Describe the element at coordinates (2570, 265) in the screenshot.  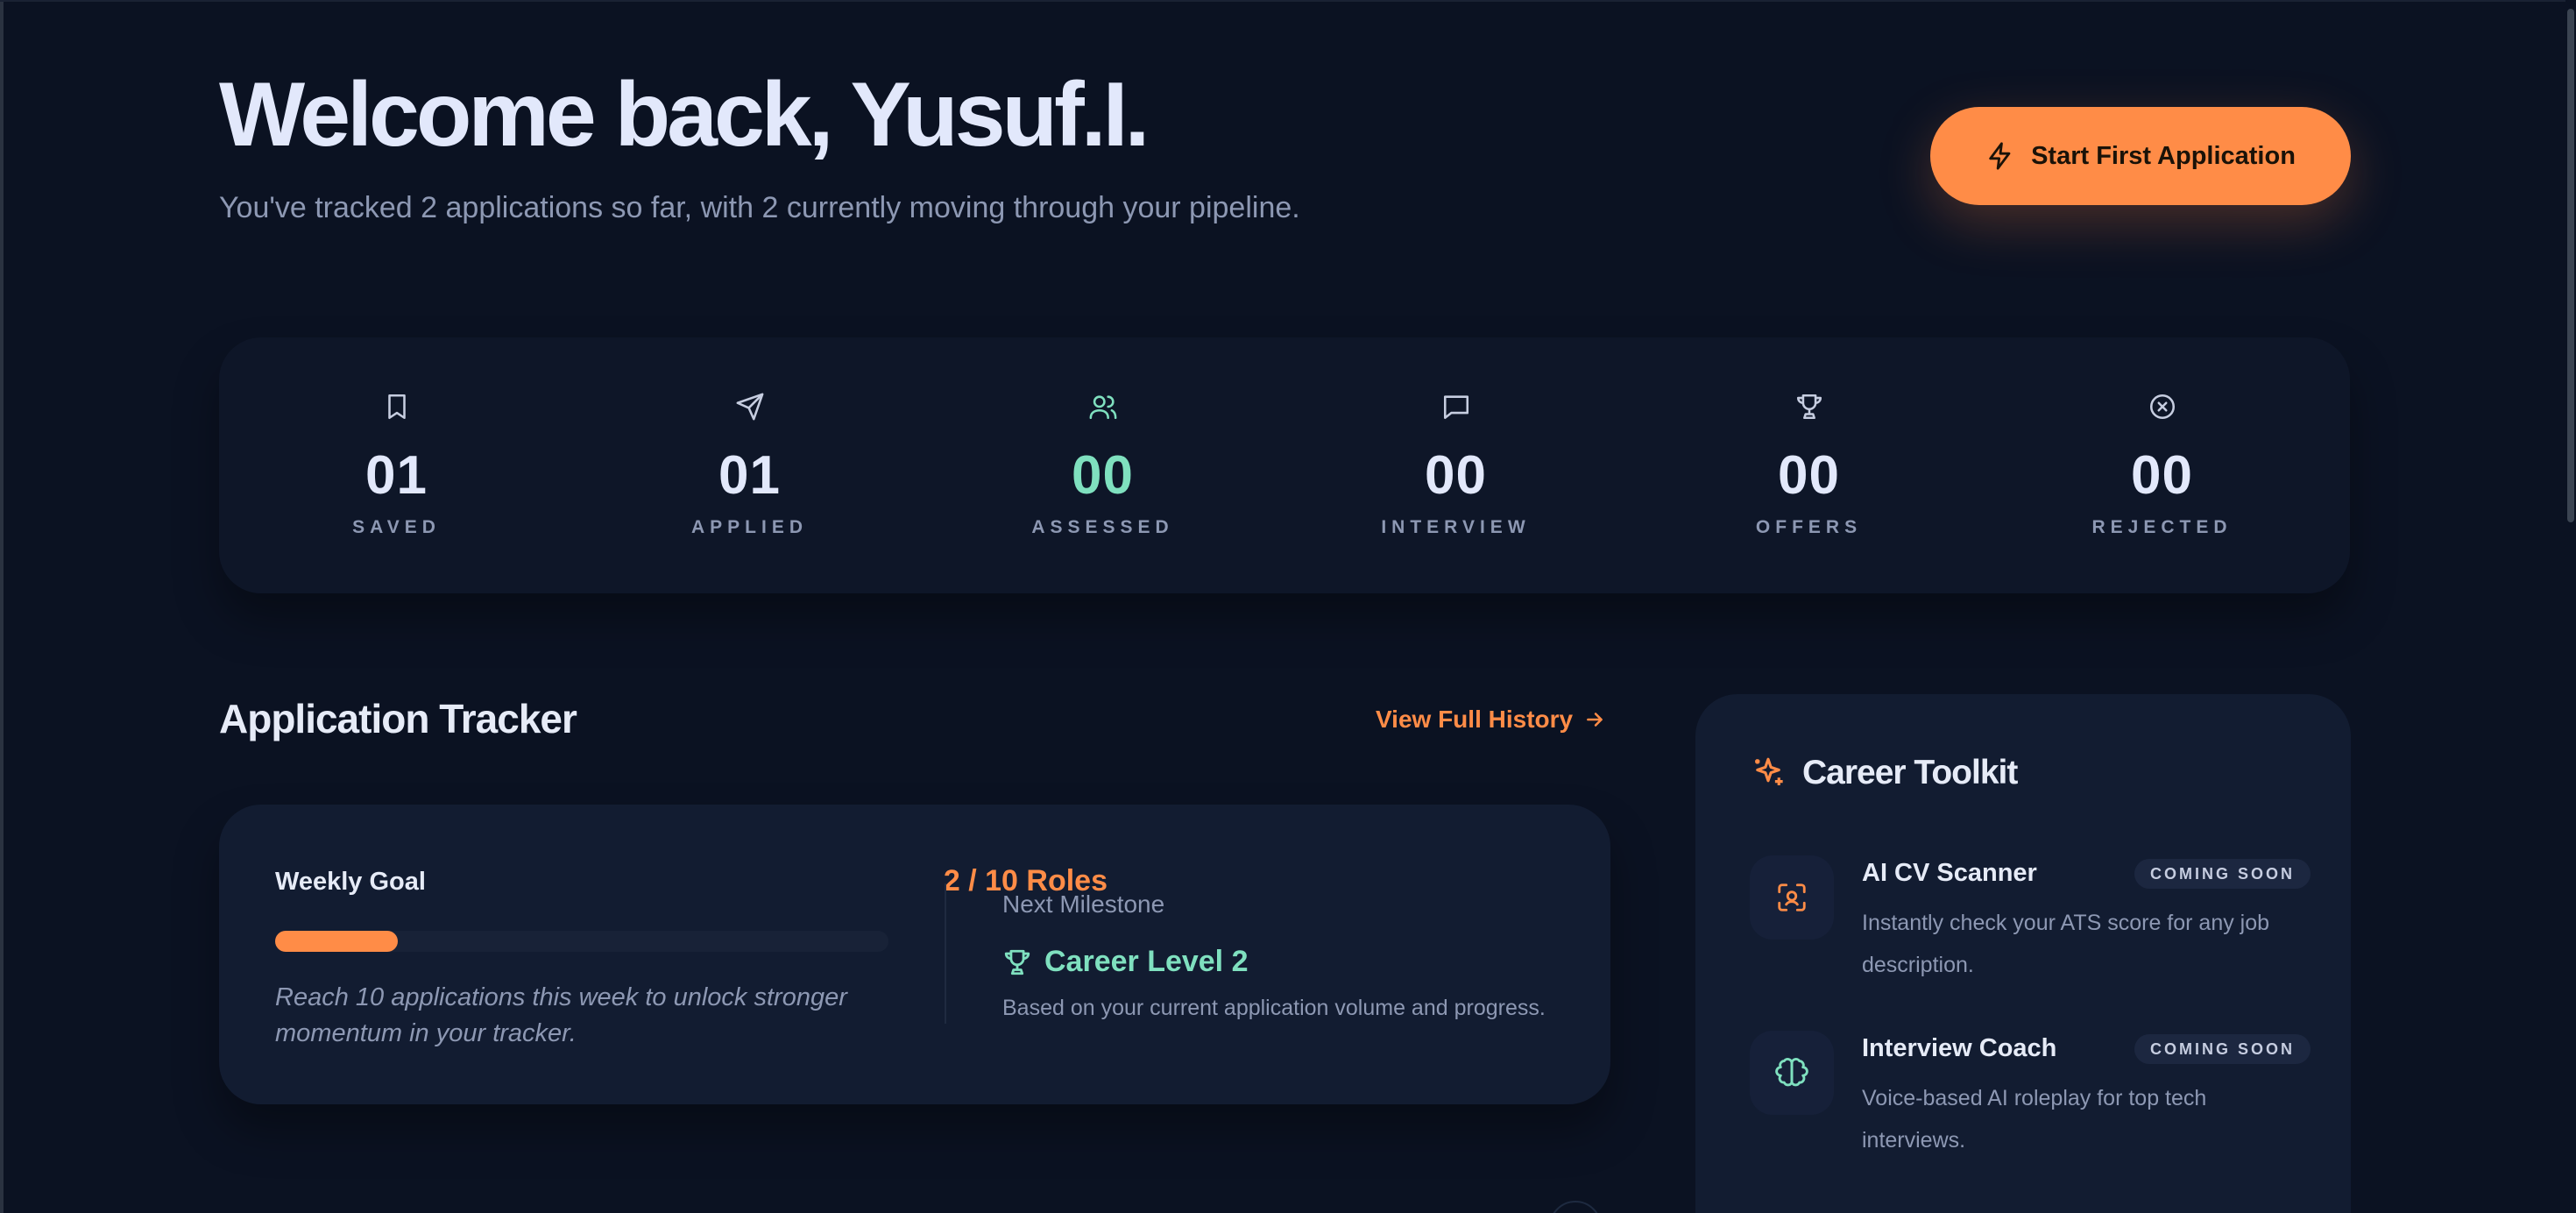
I see `scrollbar-thumb` at that location.